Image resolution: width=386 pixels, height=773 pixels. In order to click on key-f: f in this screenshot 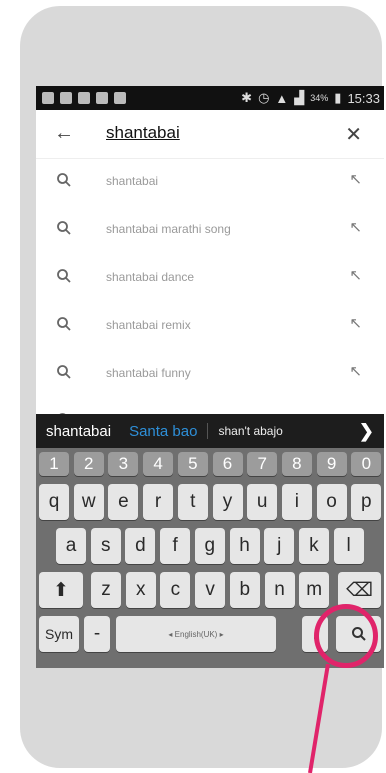, I will do `click(175, 546)`.